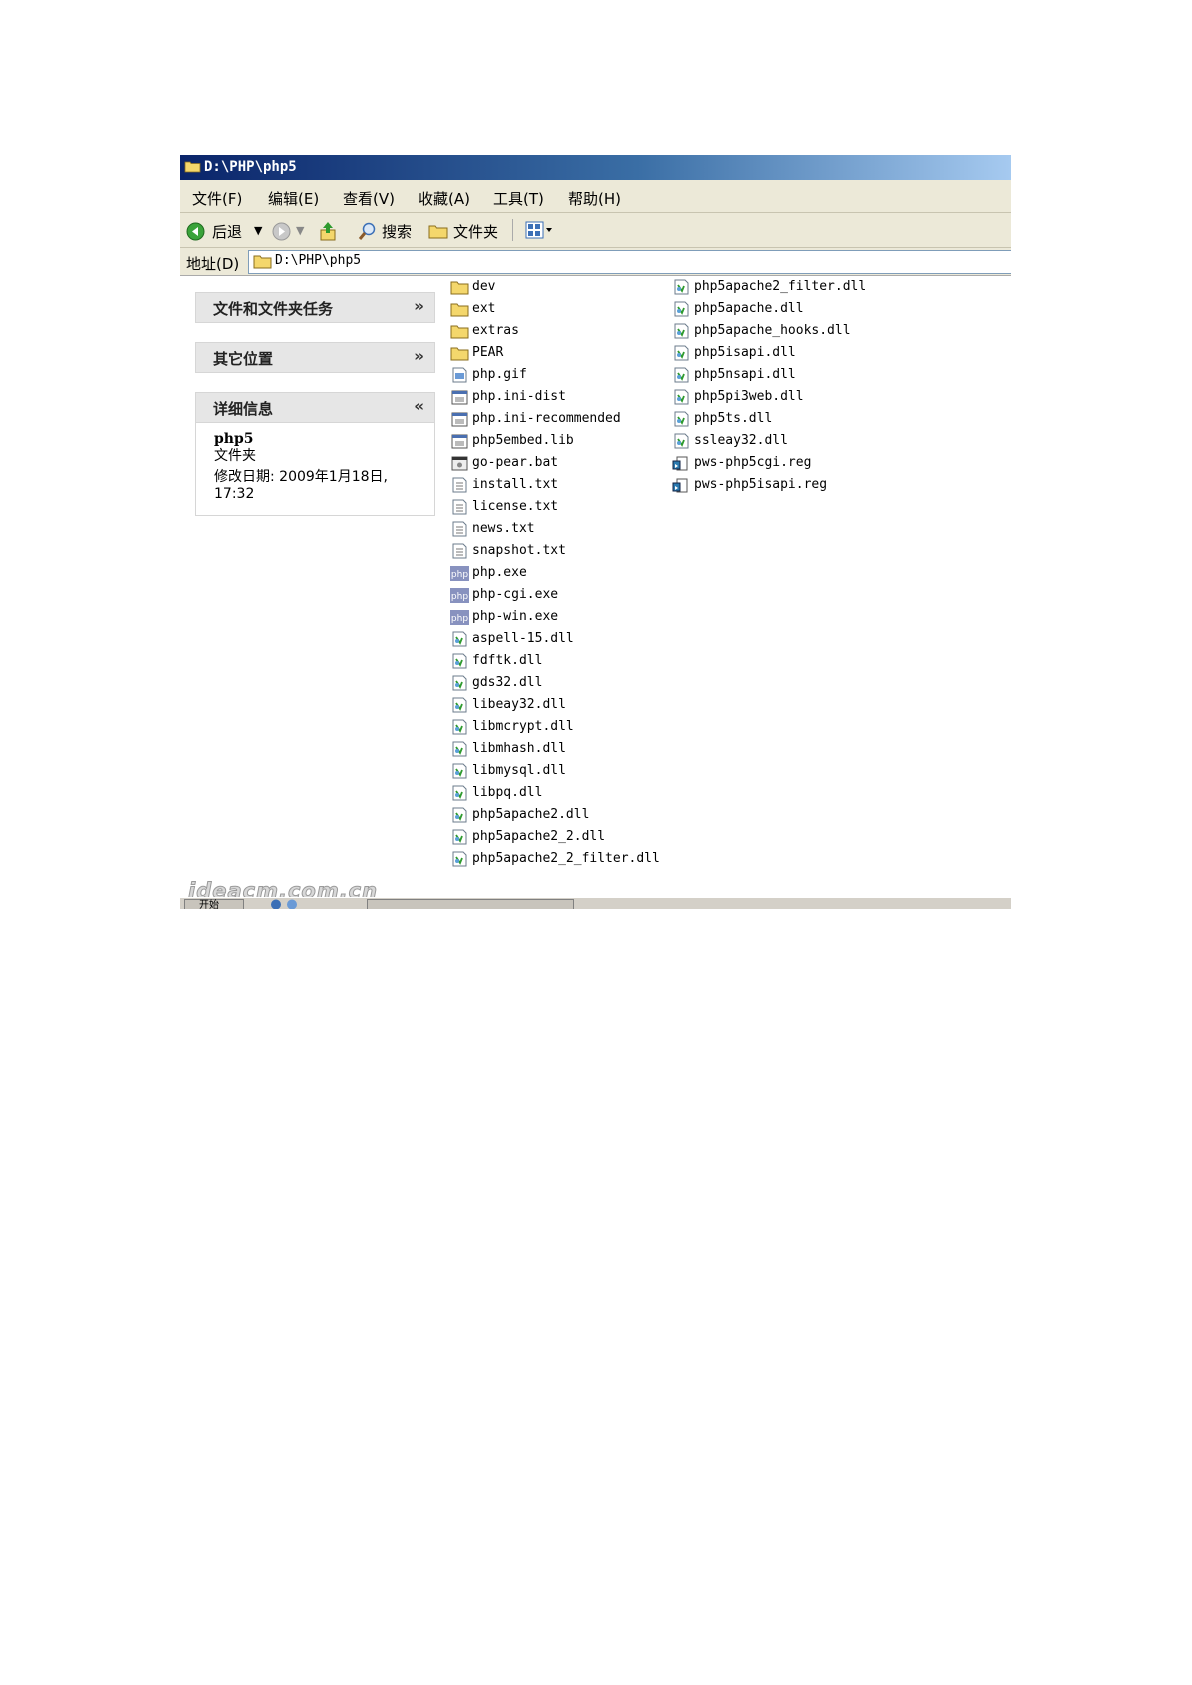 The height and width of the screenshot is (1685, 1192). I want to click on file-name: news.txt, so click(503, 528).